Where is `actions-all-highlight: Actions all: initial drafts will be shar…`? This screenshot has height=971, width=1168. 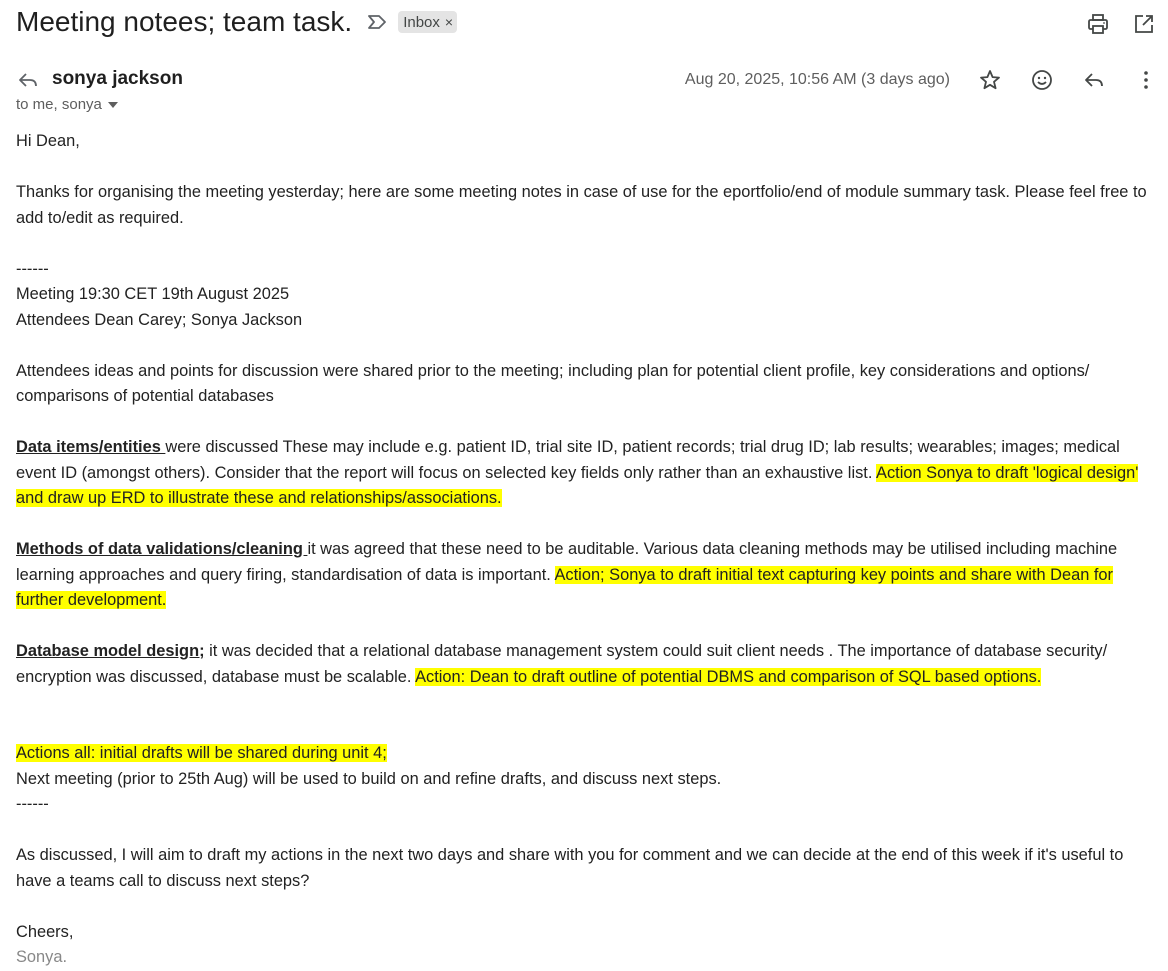 actions-all-highlight: Actions all: initial drafts will be shar… is located at coordinates (201, 753).